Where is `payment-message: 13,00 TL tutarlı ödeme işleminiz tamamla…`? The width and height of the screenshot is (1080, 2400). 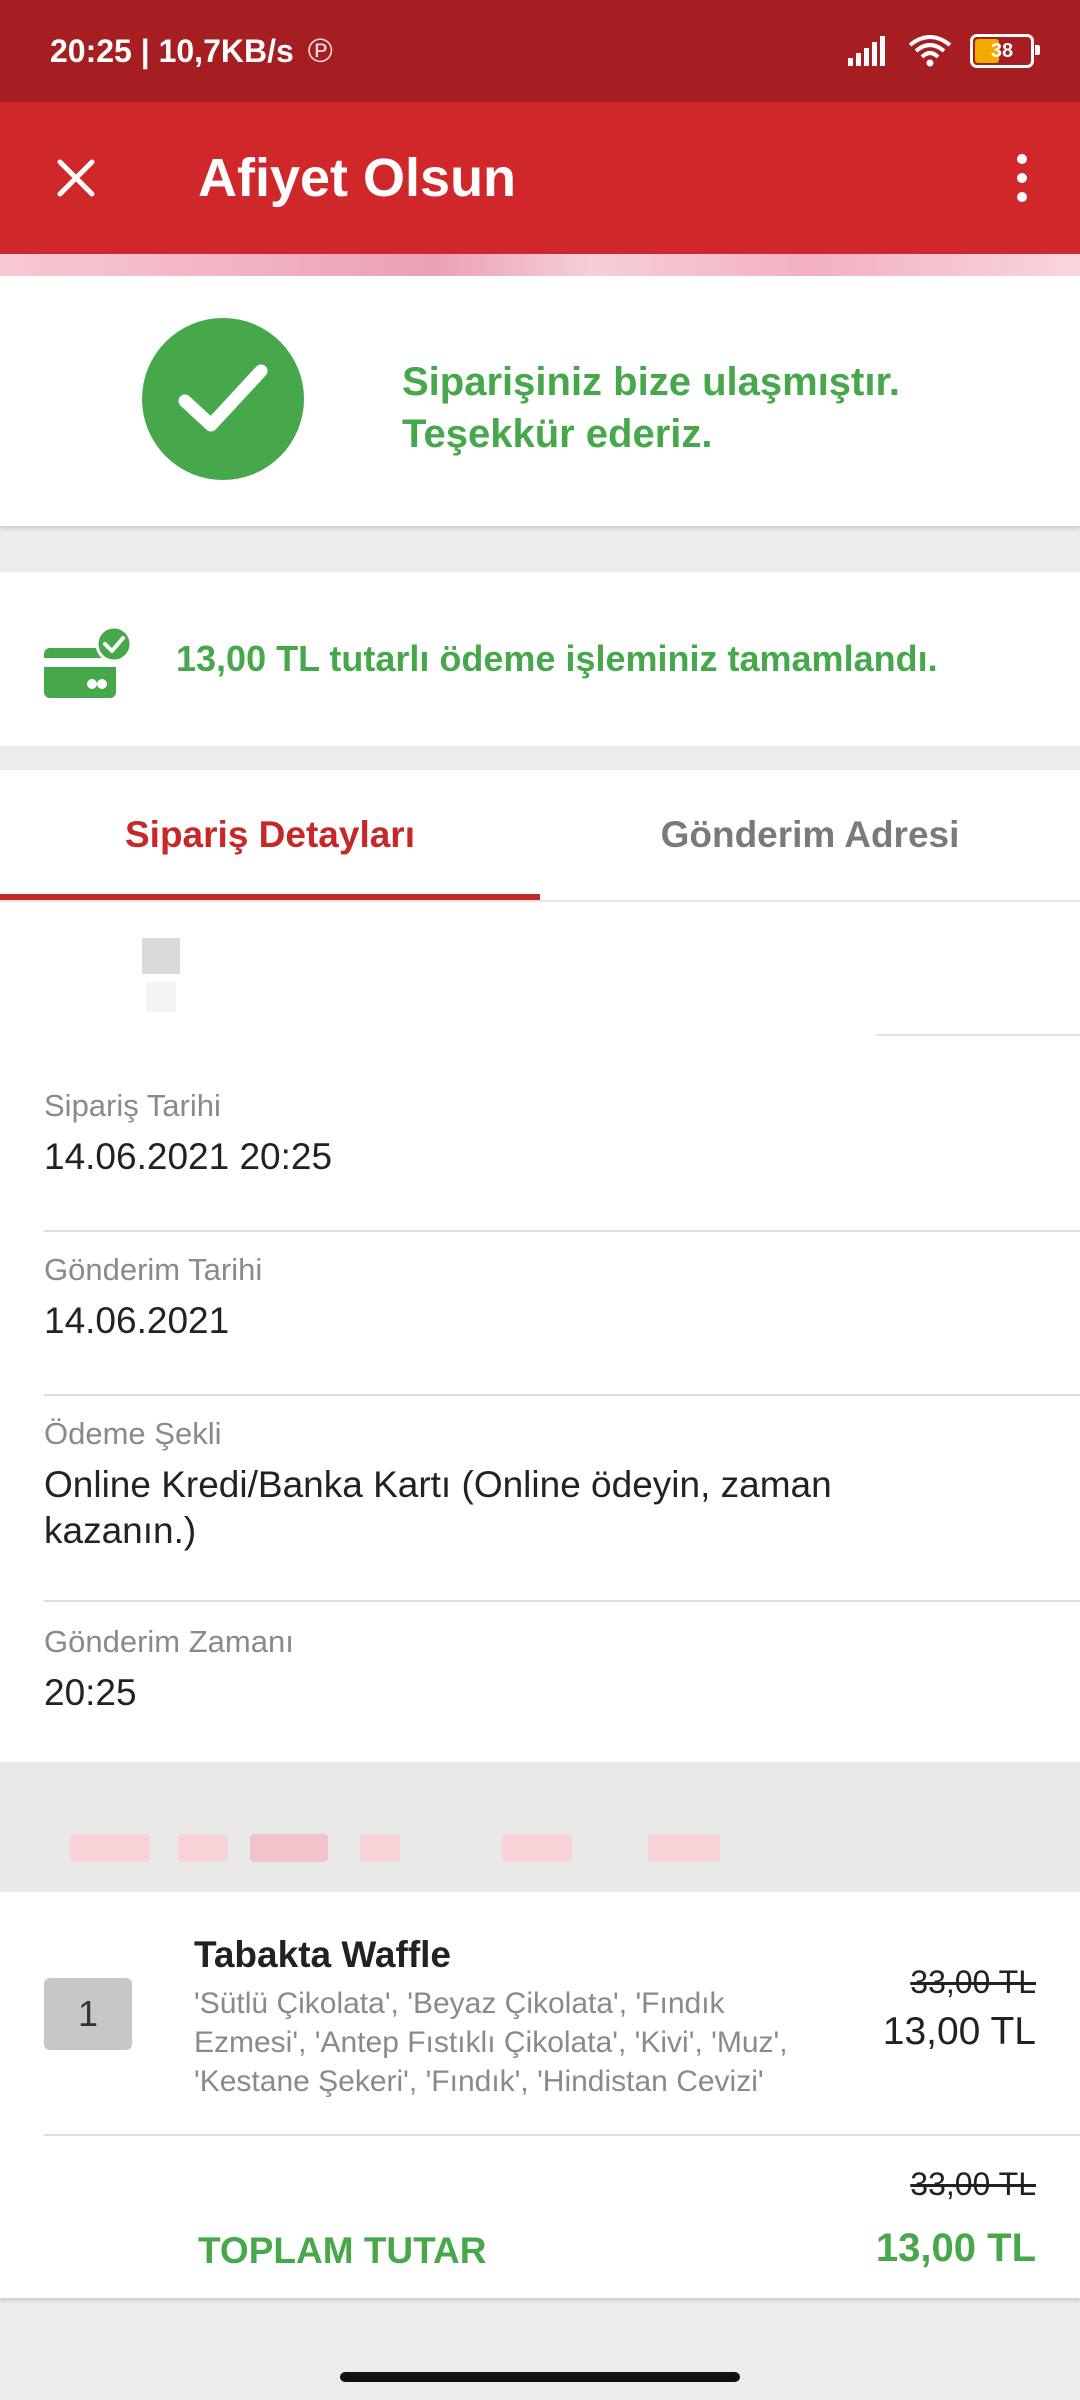 payment-message: 13,00 TL tutarlı ödeme işleminiz tamamla… is located at coordinates (557, 658).